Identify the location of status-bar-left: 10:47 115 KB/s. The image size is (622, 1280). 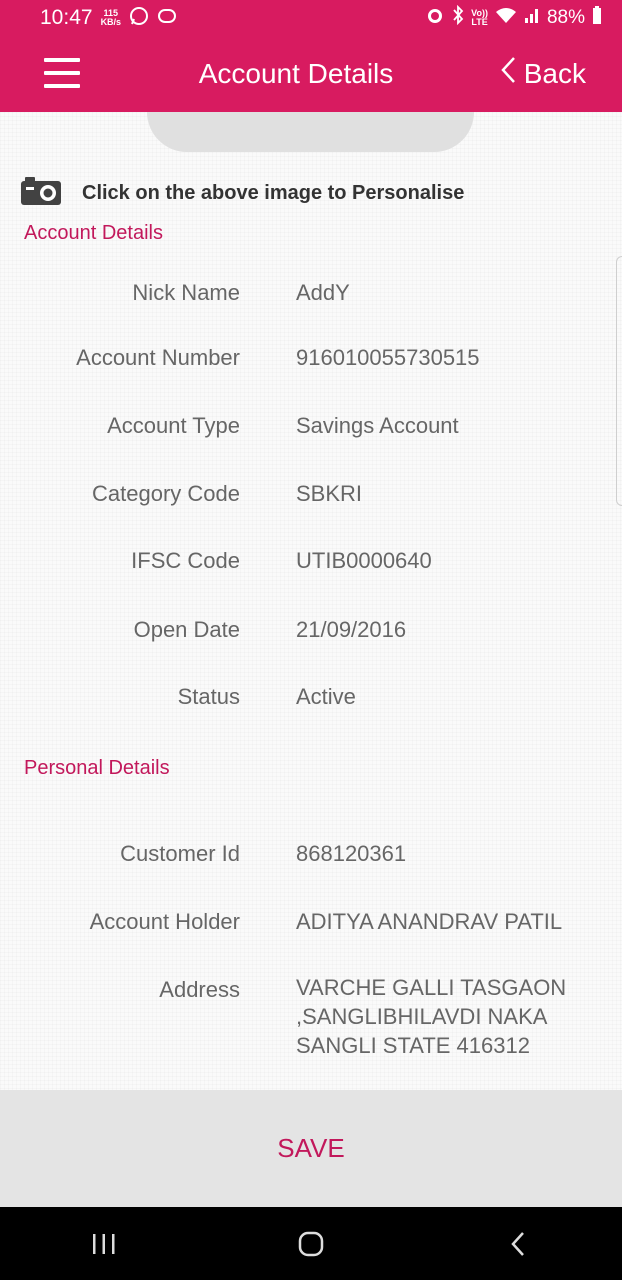
(108, 18).